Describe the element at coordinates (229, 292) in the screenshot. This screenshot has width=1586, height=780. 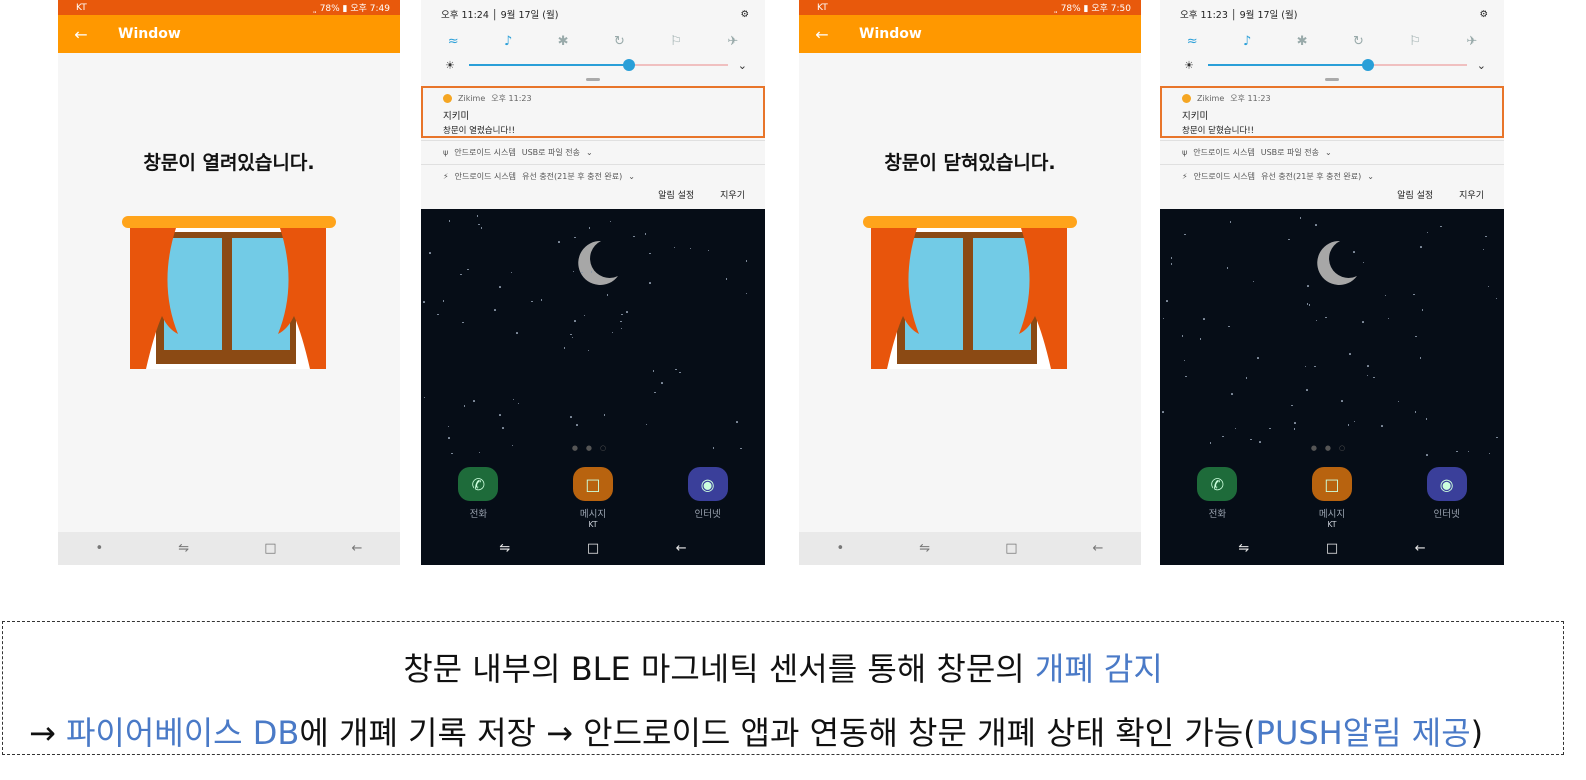
I see `window-open-illustration` at that location.